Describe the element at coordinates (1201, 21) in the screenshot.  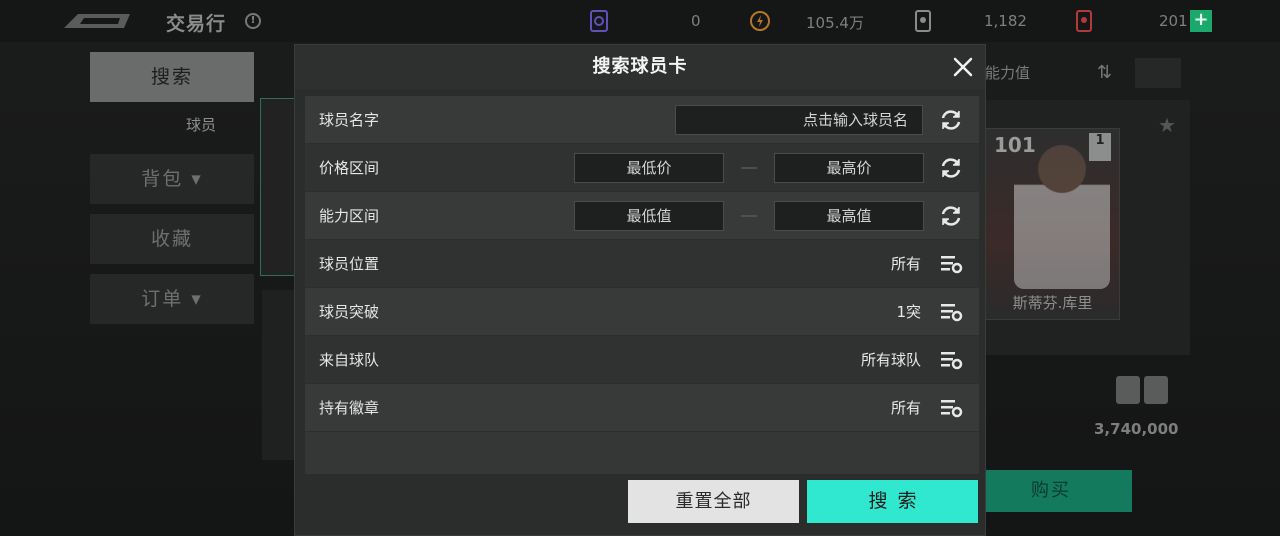
I see `add-currency-button: +` at that location.